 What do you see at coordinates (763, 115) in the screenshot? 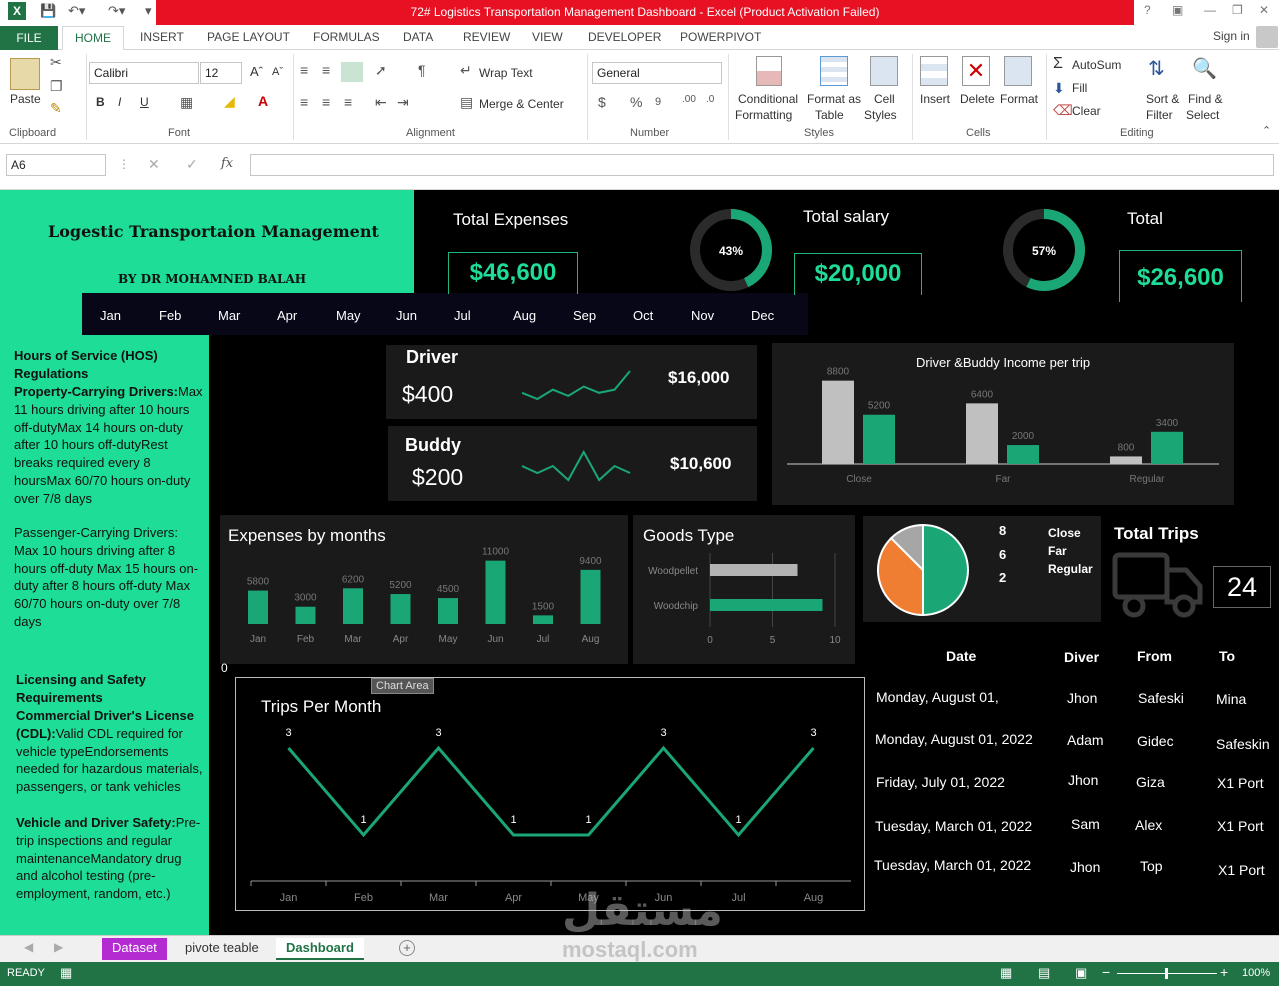
I see `conditional-formatting-label2: Formatting` at bounding box center [763, 115].